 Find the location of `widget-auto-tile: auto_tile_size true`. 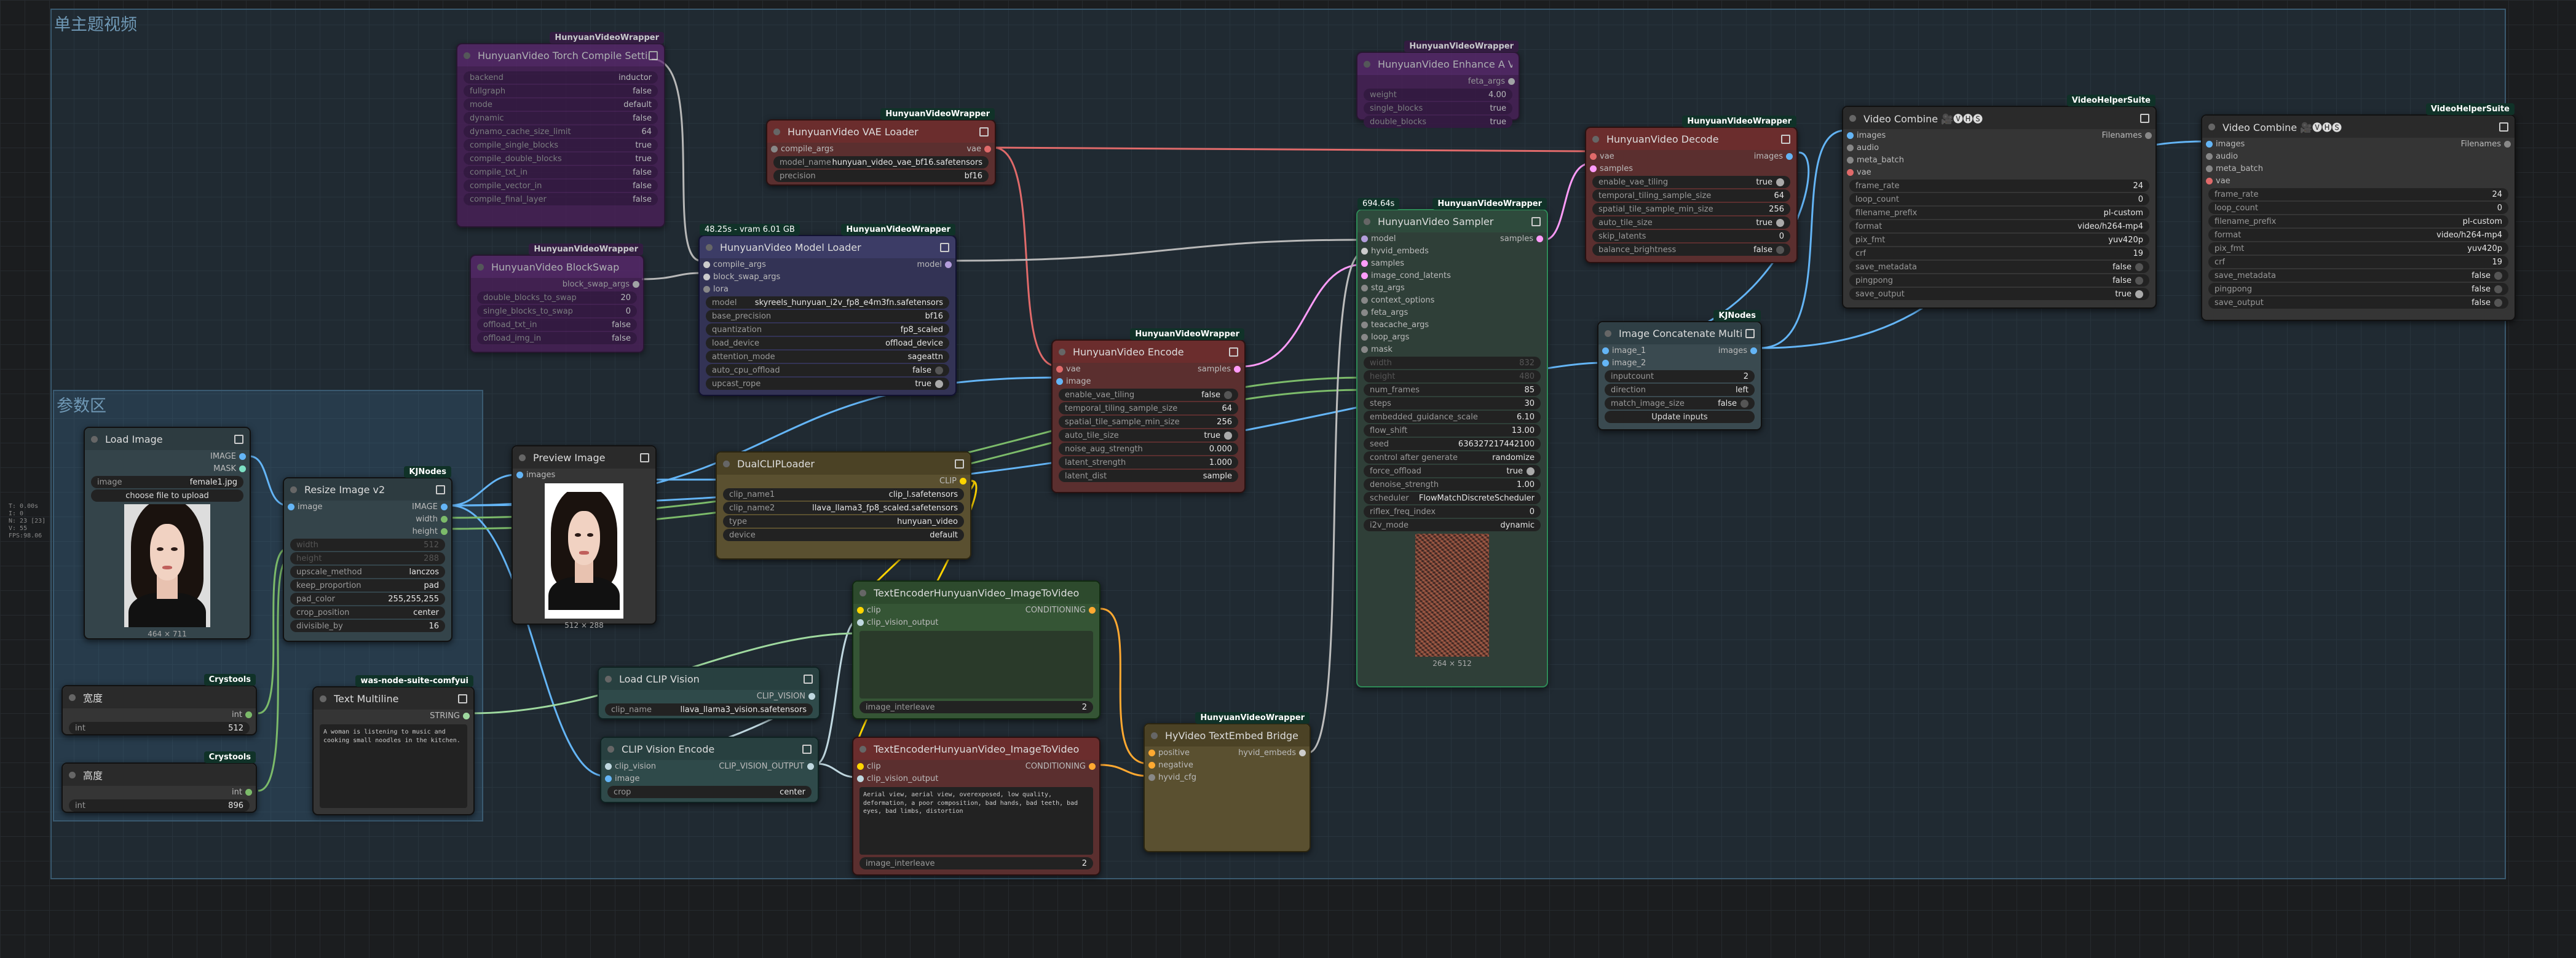

widget-auto-tile: auto_tile_size true is located at coordinates (1691, 222).